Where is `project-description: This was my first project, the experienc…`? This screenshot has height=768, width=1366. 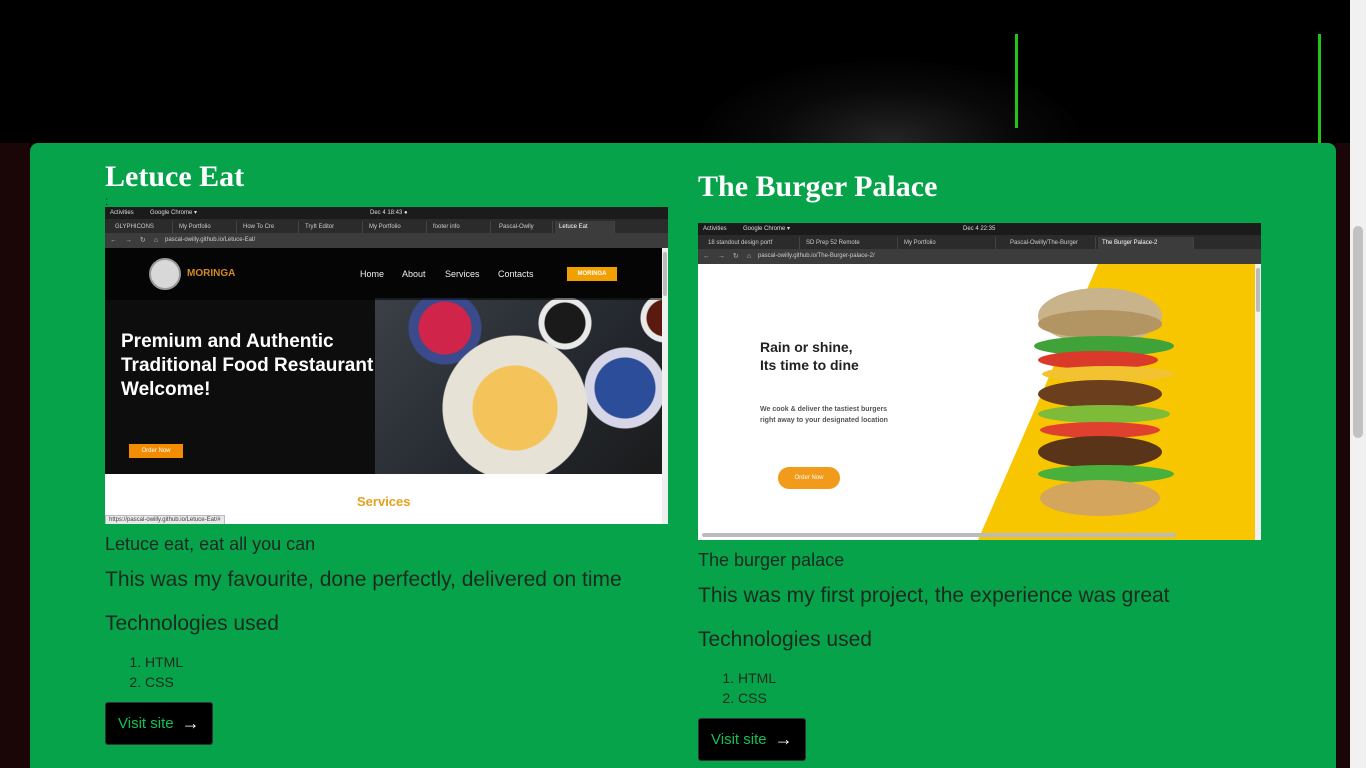
project-description: This was my first project, the experienc… is located at coordinates (934, 595).